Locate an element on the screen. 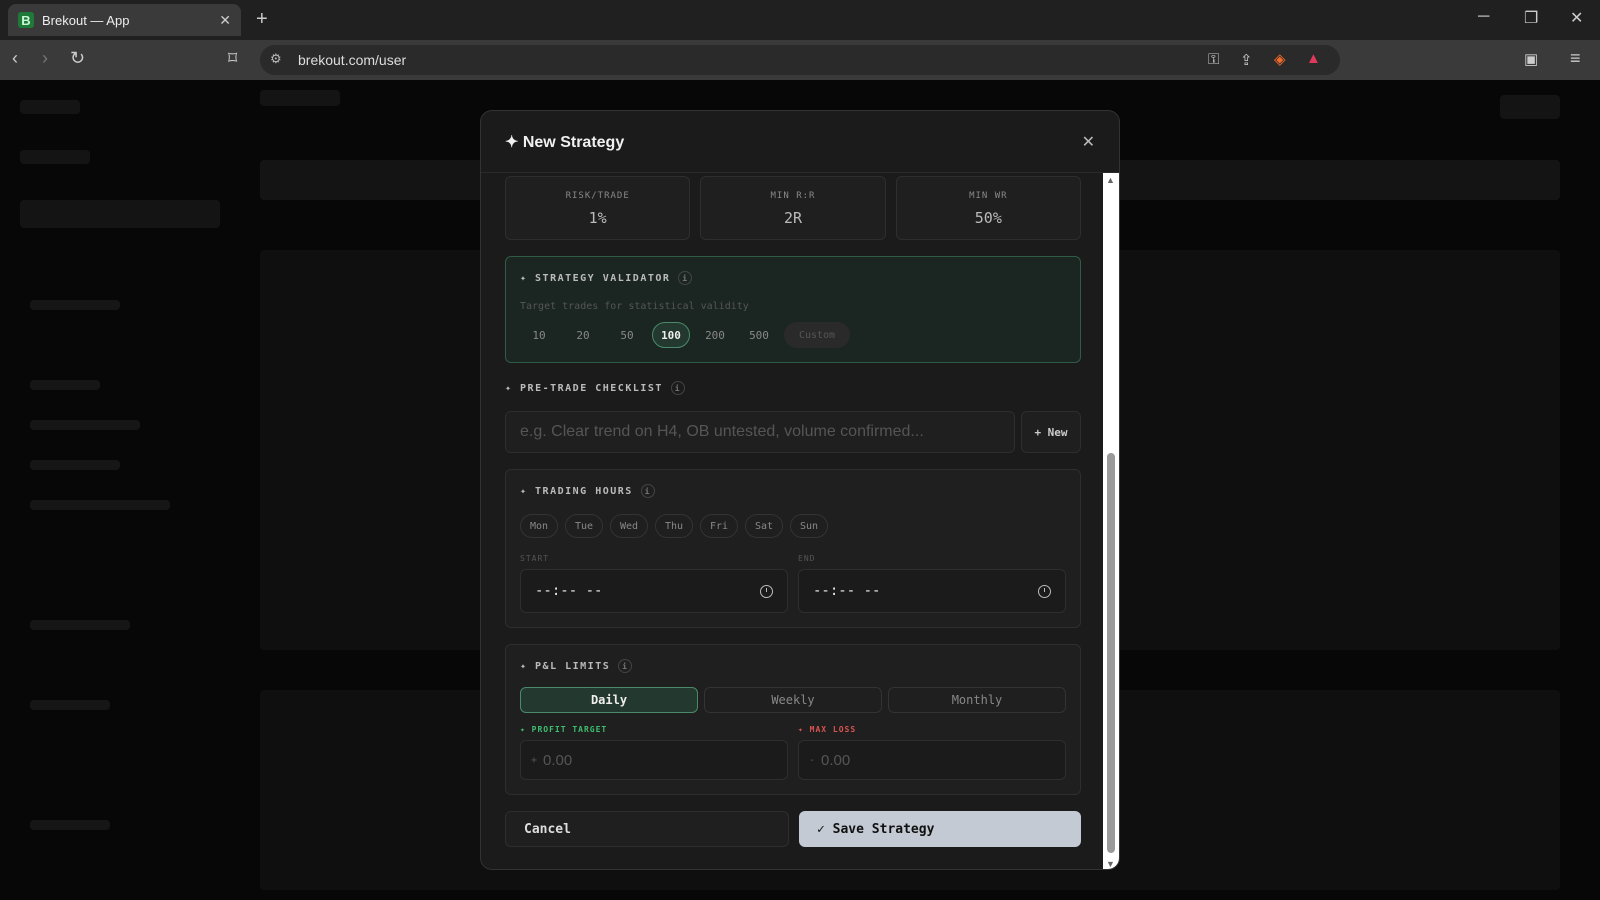  start-time-input: --:-- -- is located at coordinates (654, 591).